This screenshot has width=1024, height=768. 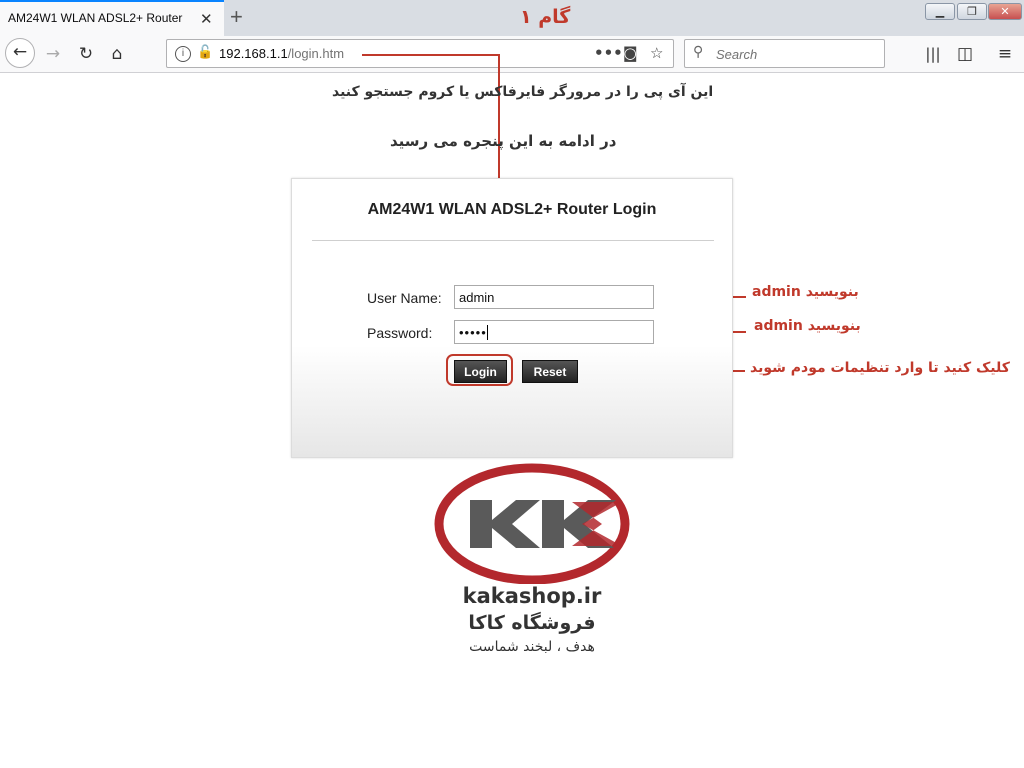 I want to click on password-input: •••••, so click(x=554, y=332).